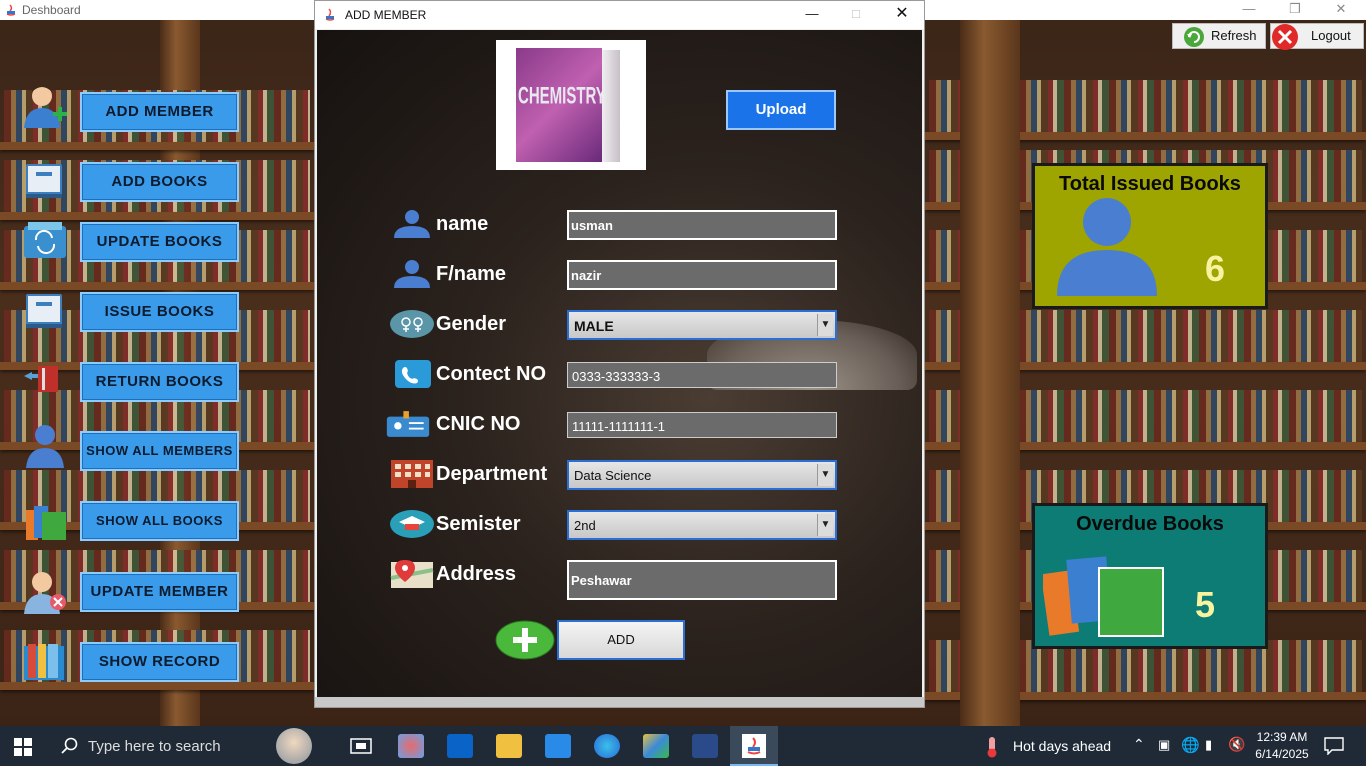 The width and height of the screenshot is (1366, 766). What do you see at coordinates (159, 312) in the screenshot?
I see `issue-books-button: ISSUE BOOKS` at bounding box center [159, 312].